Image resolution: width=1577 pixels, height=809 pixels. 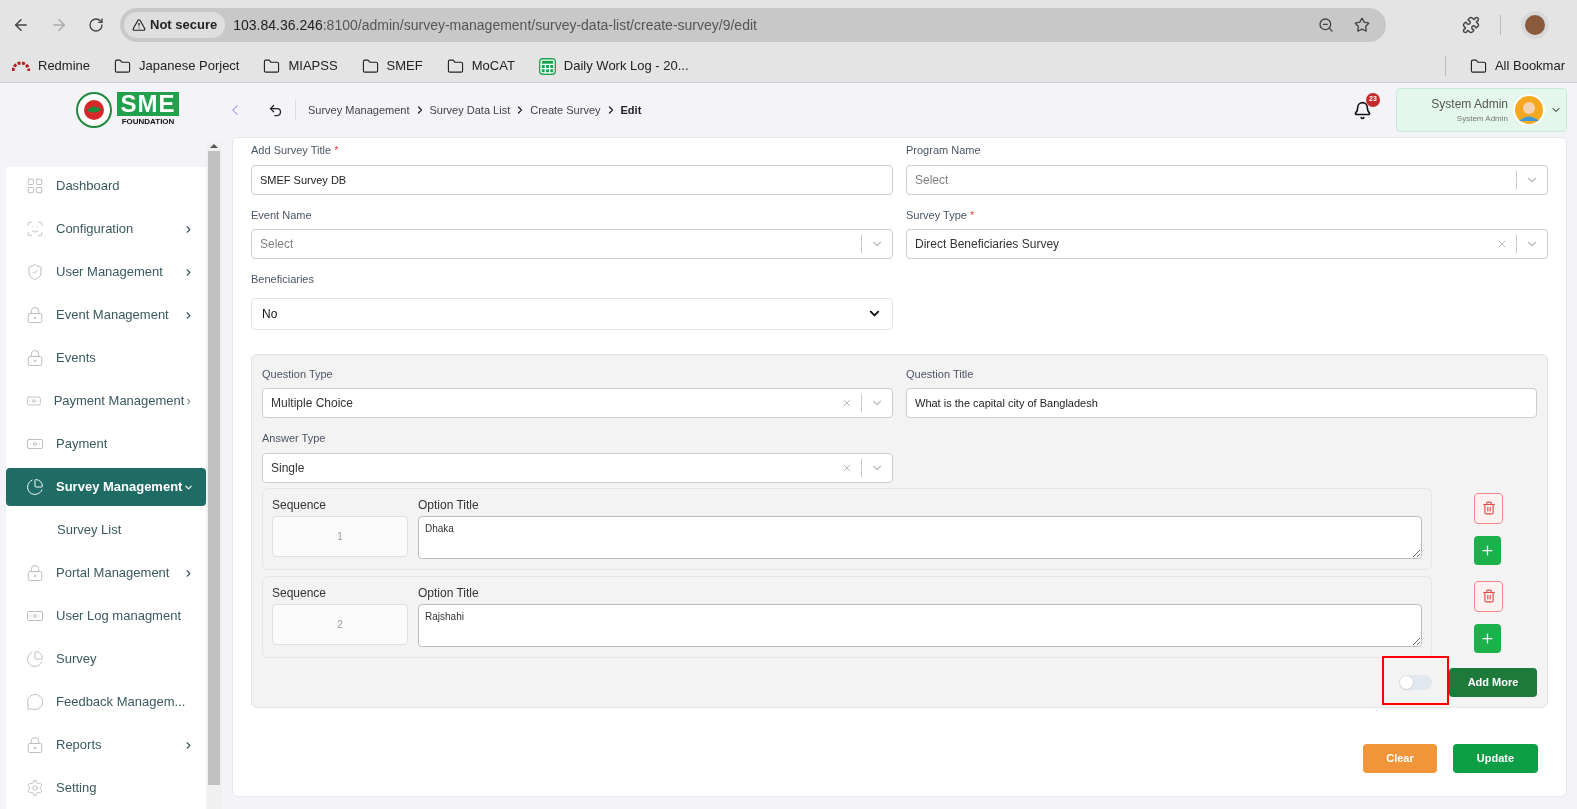 I want to click on bookmark: Redmine, so click(x=51, y=66).